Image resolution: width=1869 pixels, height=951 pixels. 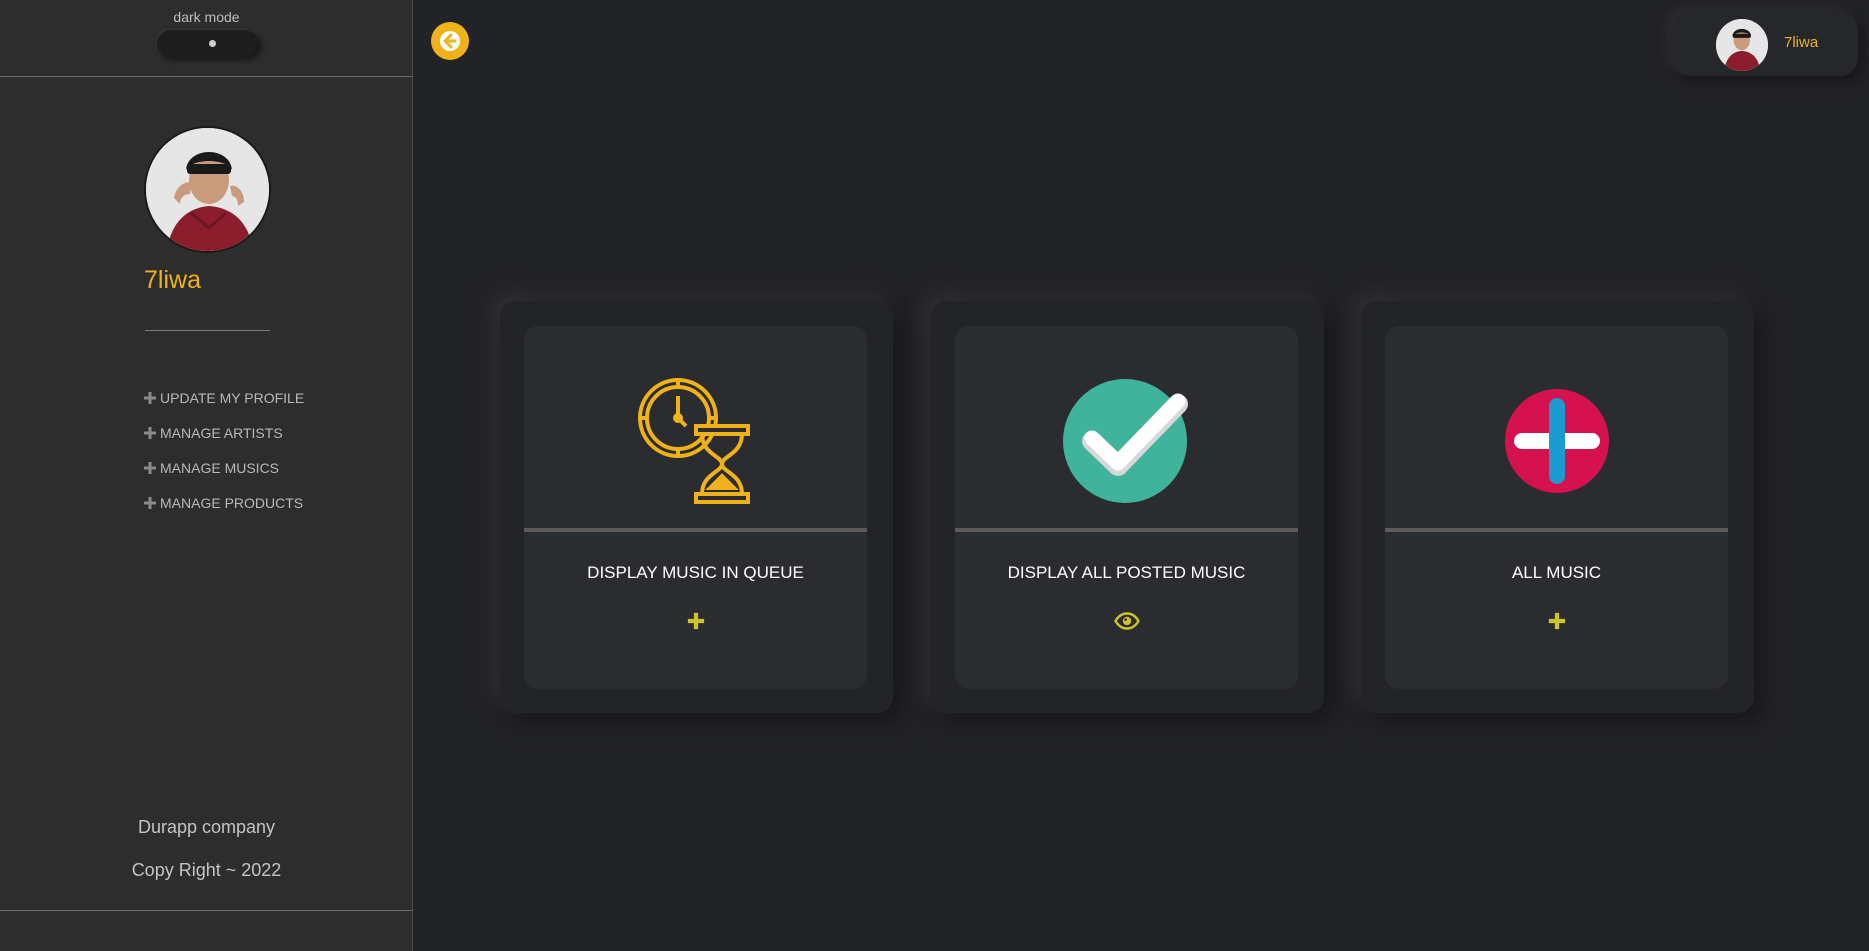 I want to click on dark-mode-label: dark mode, so click(x=206, y=17).